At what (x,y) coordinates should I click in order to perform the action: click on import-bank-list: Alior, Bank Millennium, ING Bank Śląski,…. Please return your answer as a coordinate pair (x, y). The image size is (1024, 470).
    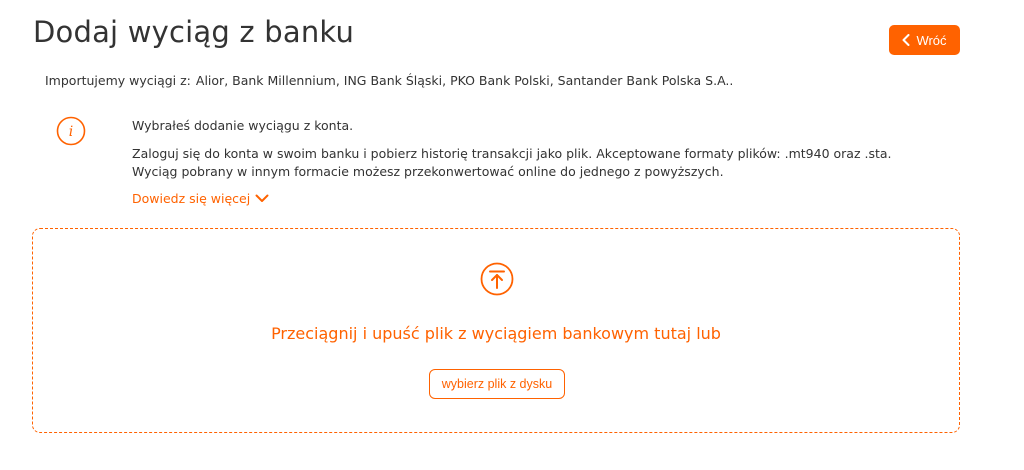
    Looking at the image, I should click on (464, 80).